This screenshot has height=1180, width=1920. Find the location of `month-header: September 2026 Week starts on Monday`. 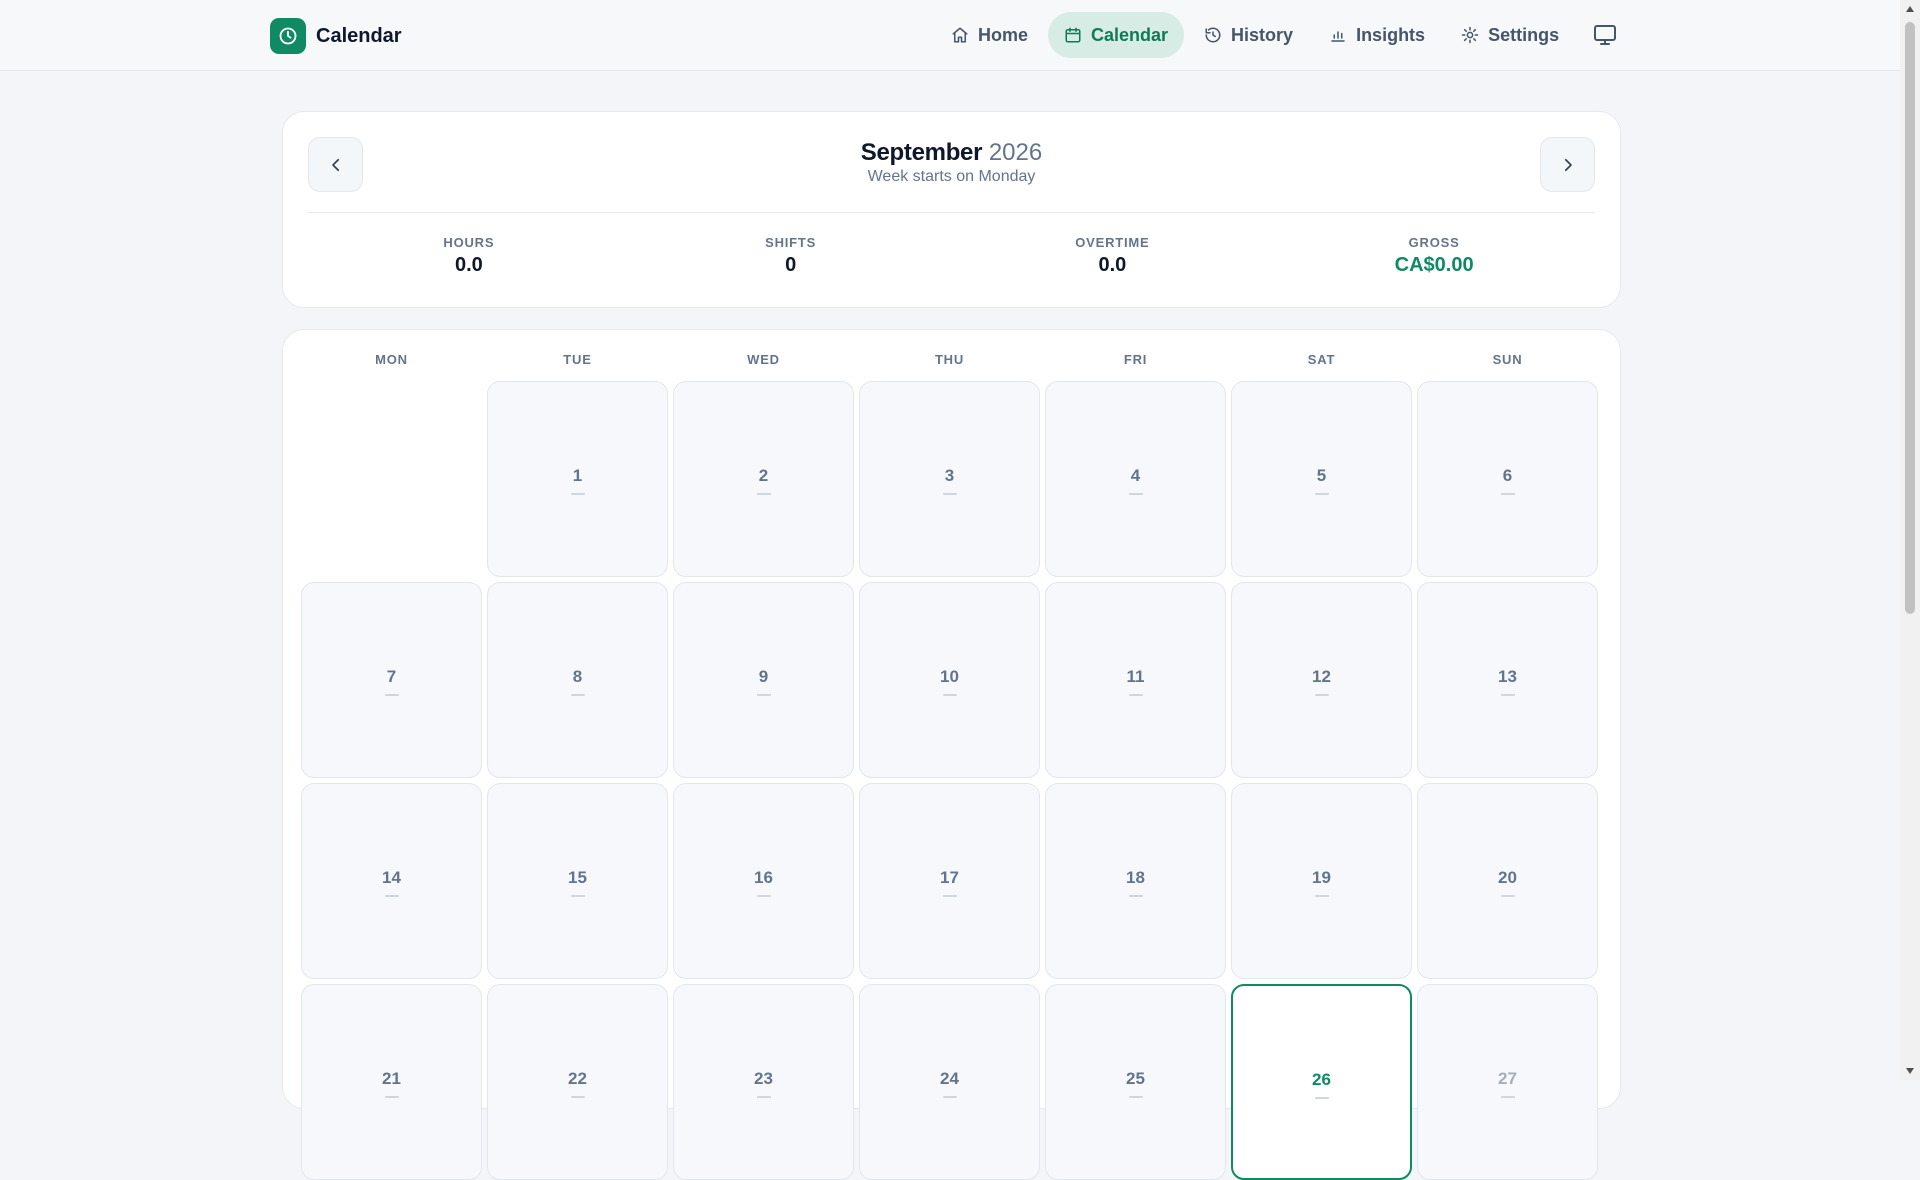

month-header: September 2026 Week starts on Monday is located at coordinates (951, 162).